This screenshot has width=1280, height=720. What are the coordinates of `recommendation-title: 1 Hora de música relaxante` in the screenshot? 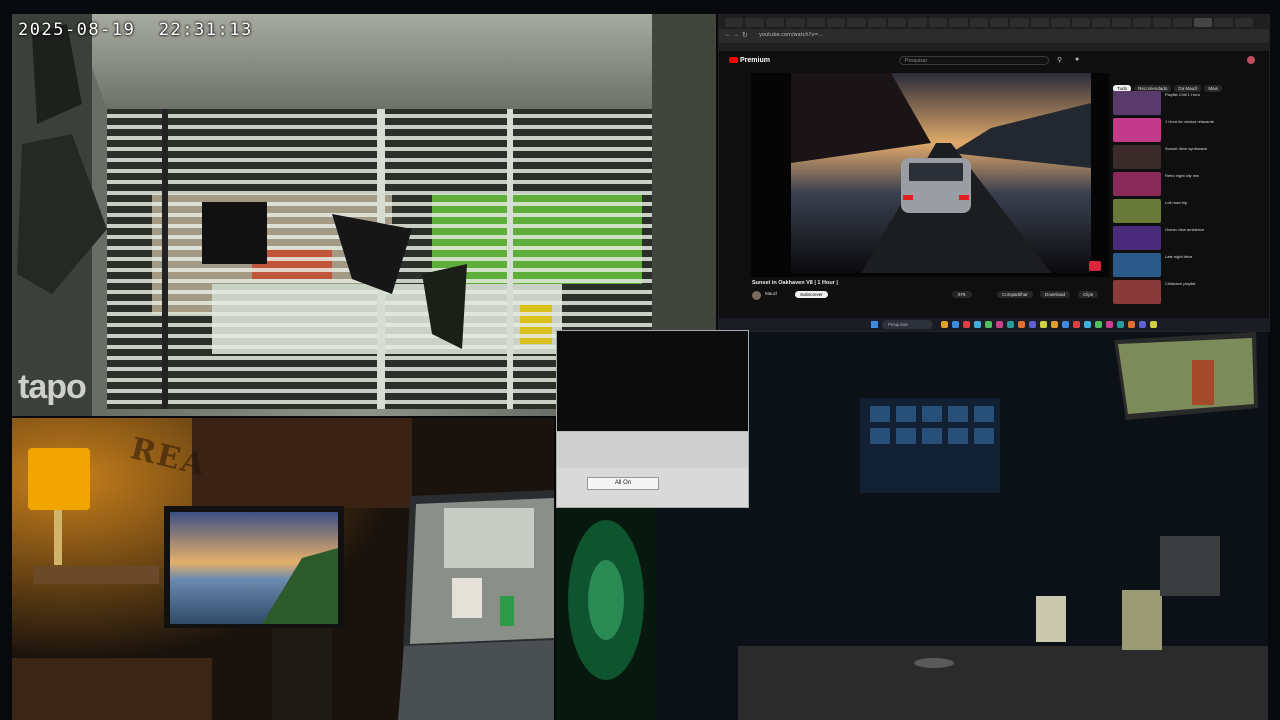 It's located at (1212, 130).